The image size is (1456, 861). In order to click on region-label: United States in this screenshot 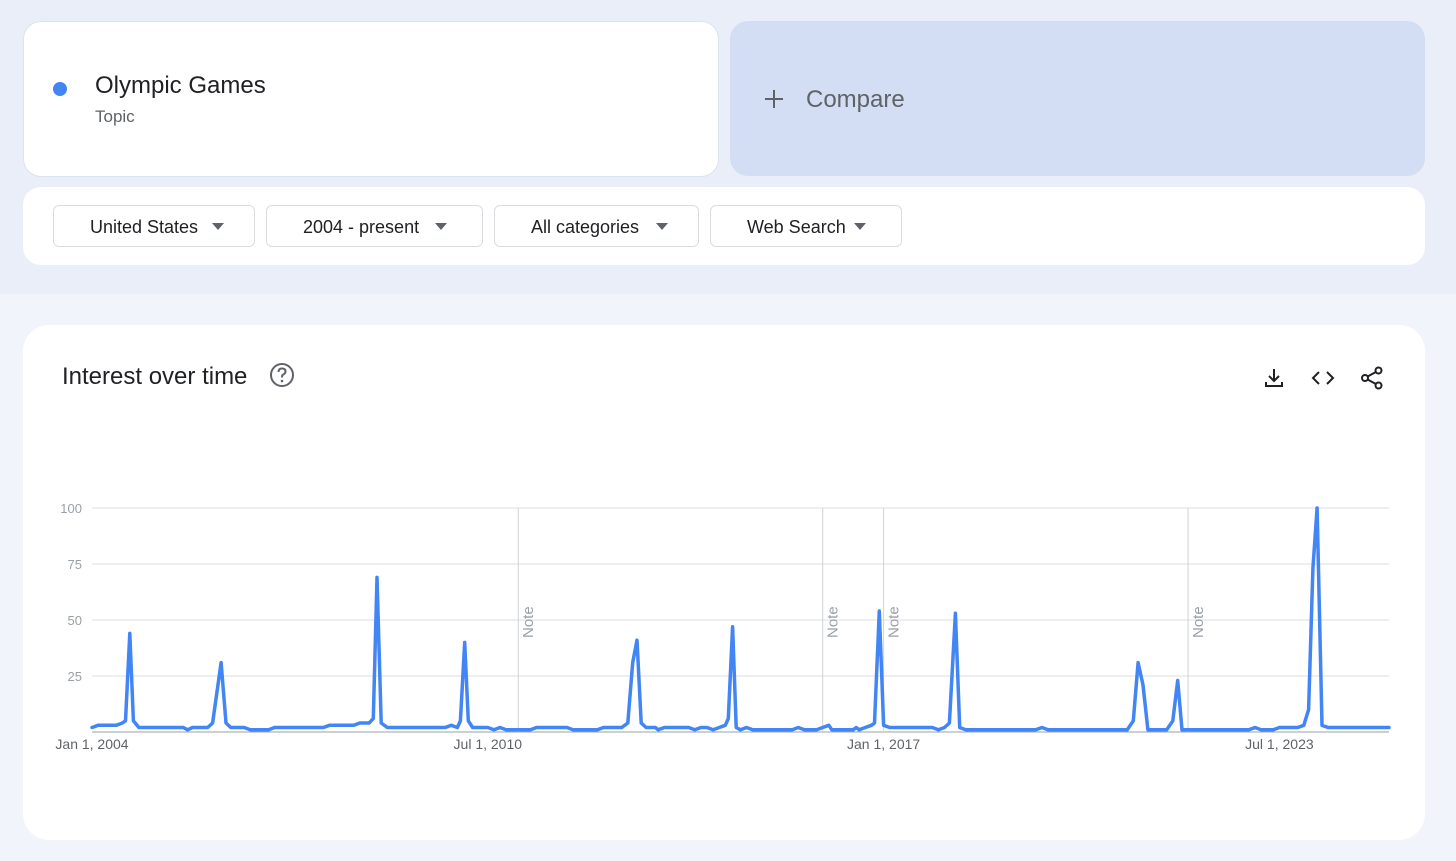, I will do `click(144, 227)`.